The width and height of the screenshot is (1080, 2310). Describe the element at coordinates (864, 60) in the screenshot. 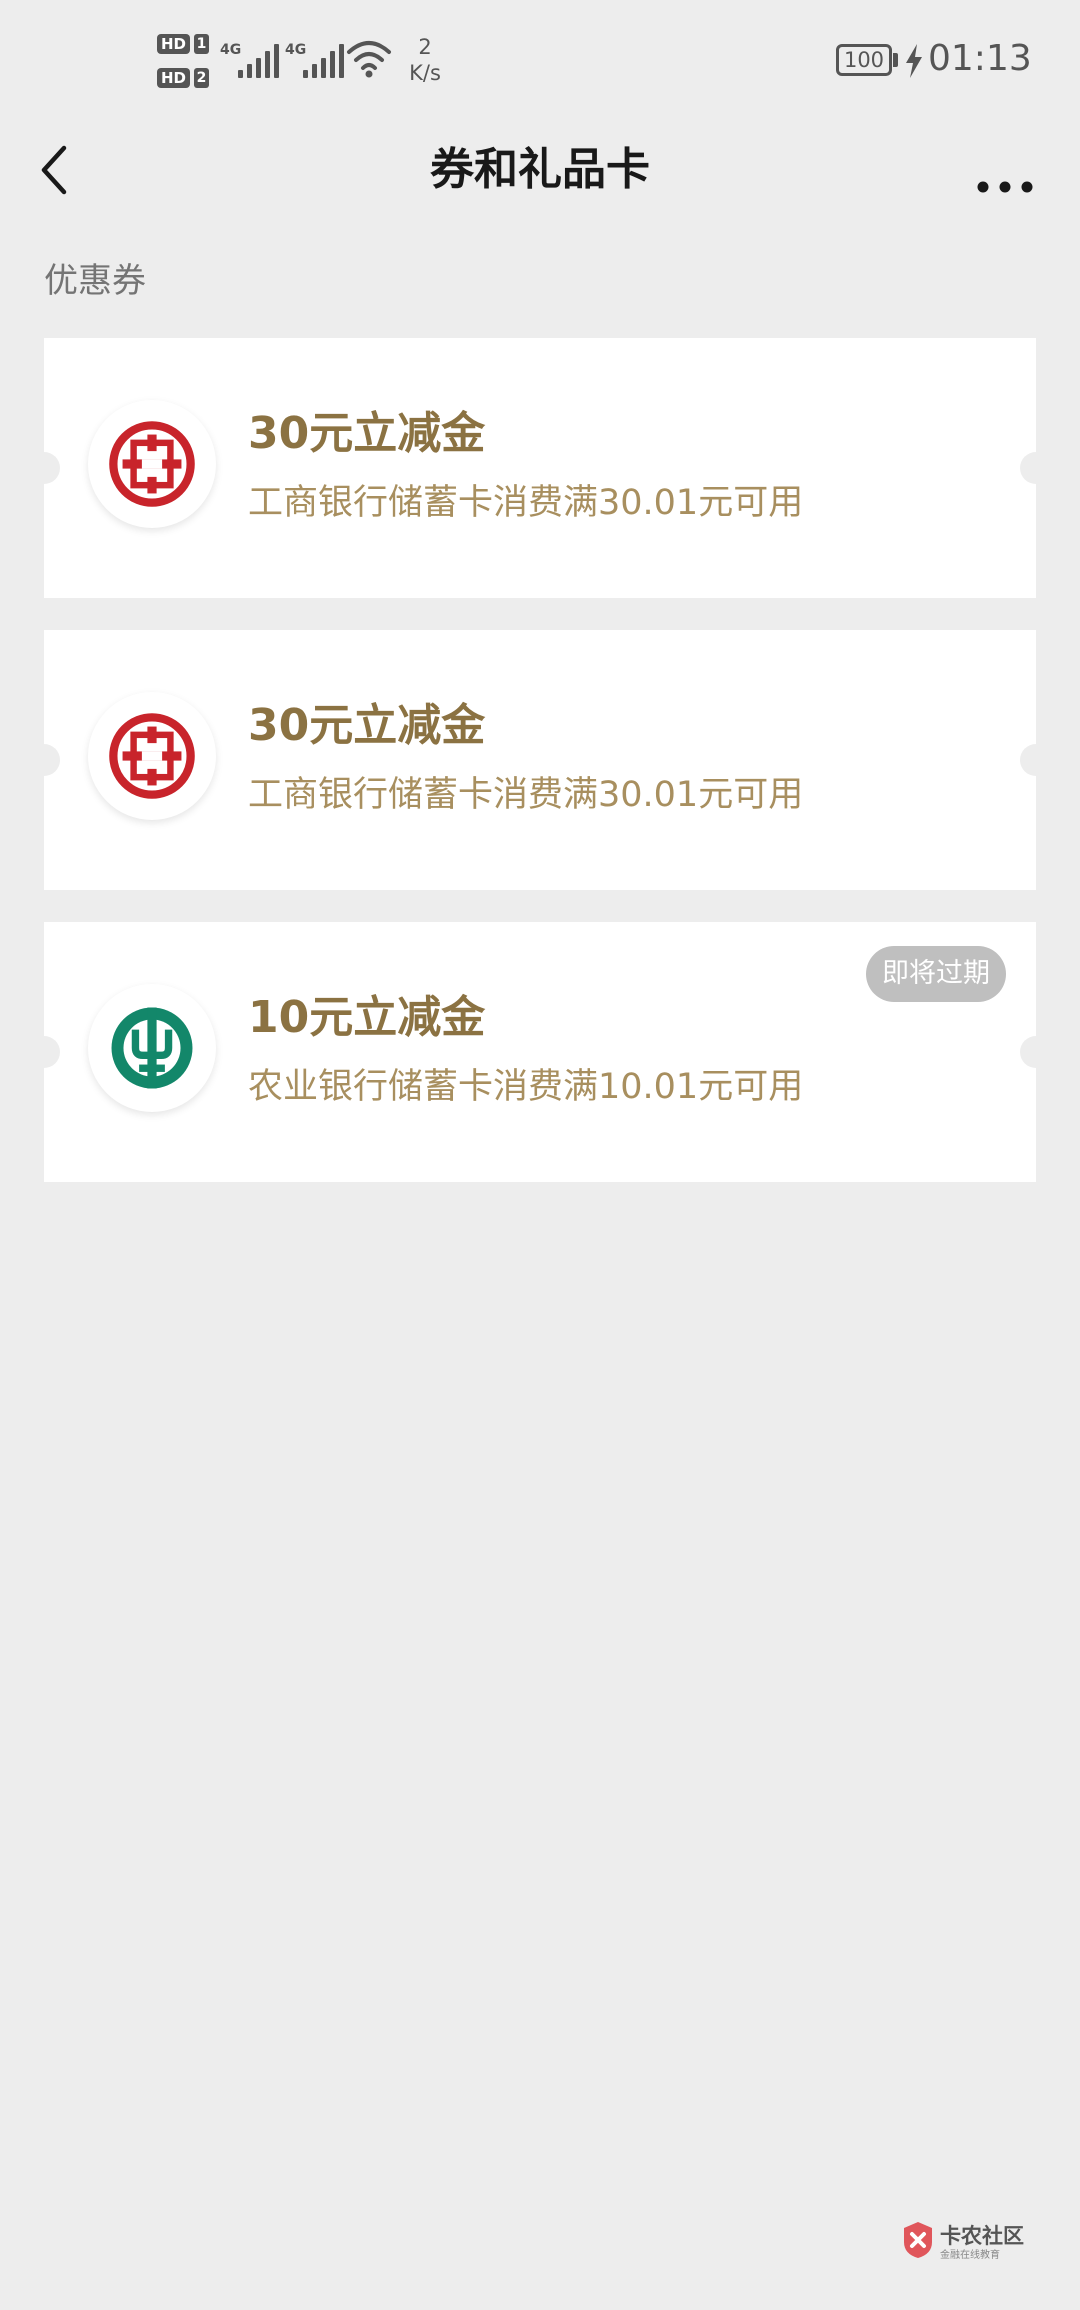

I see `battery-icon: 100` at that location.